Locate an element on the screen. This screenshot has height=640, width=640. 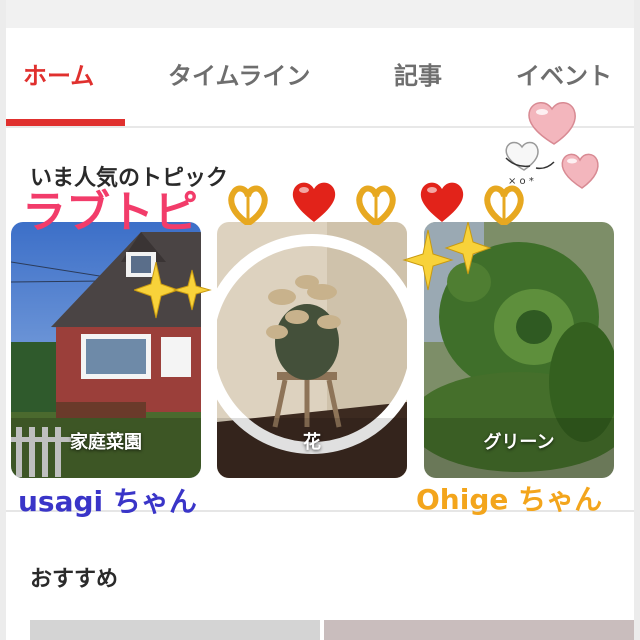
topic-card-label: 家庭菜園 is located at coordinates (106, 442).